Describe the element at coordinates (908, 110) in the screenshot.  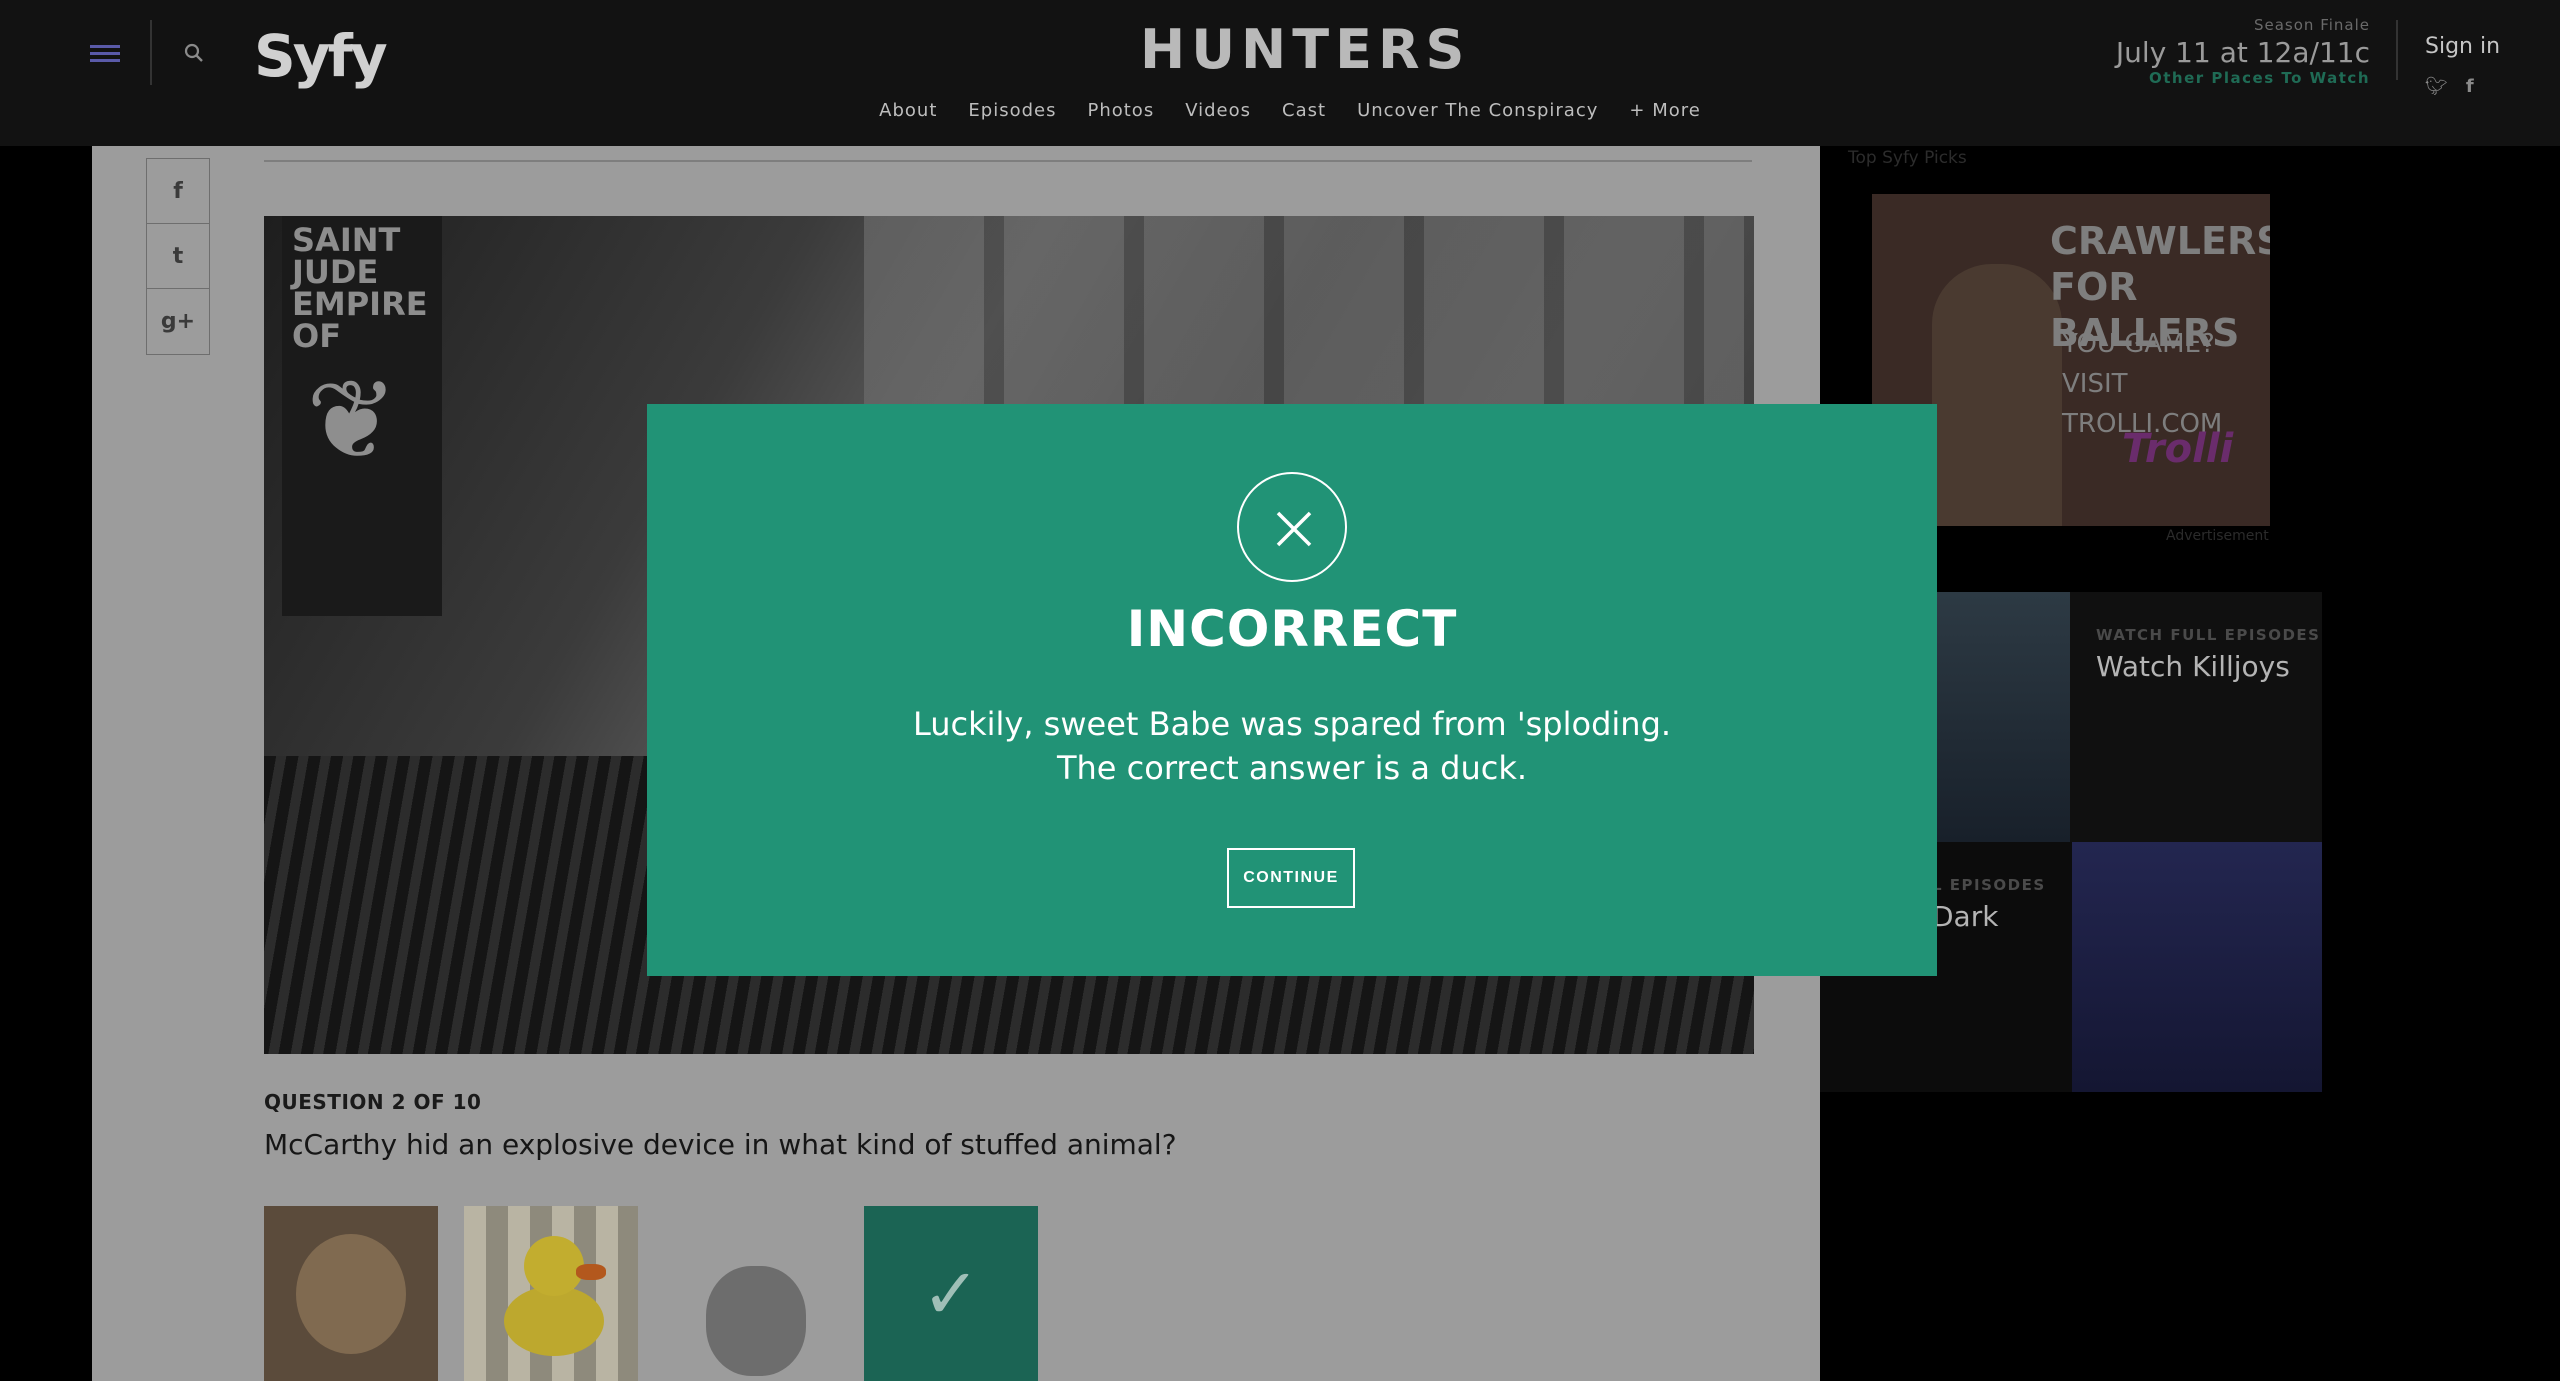
I see `nav-about: About` at that location.